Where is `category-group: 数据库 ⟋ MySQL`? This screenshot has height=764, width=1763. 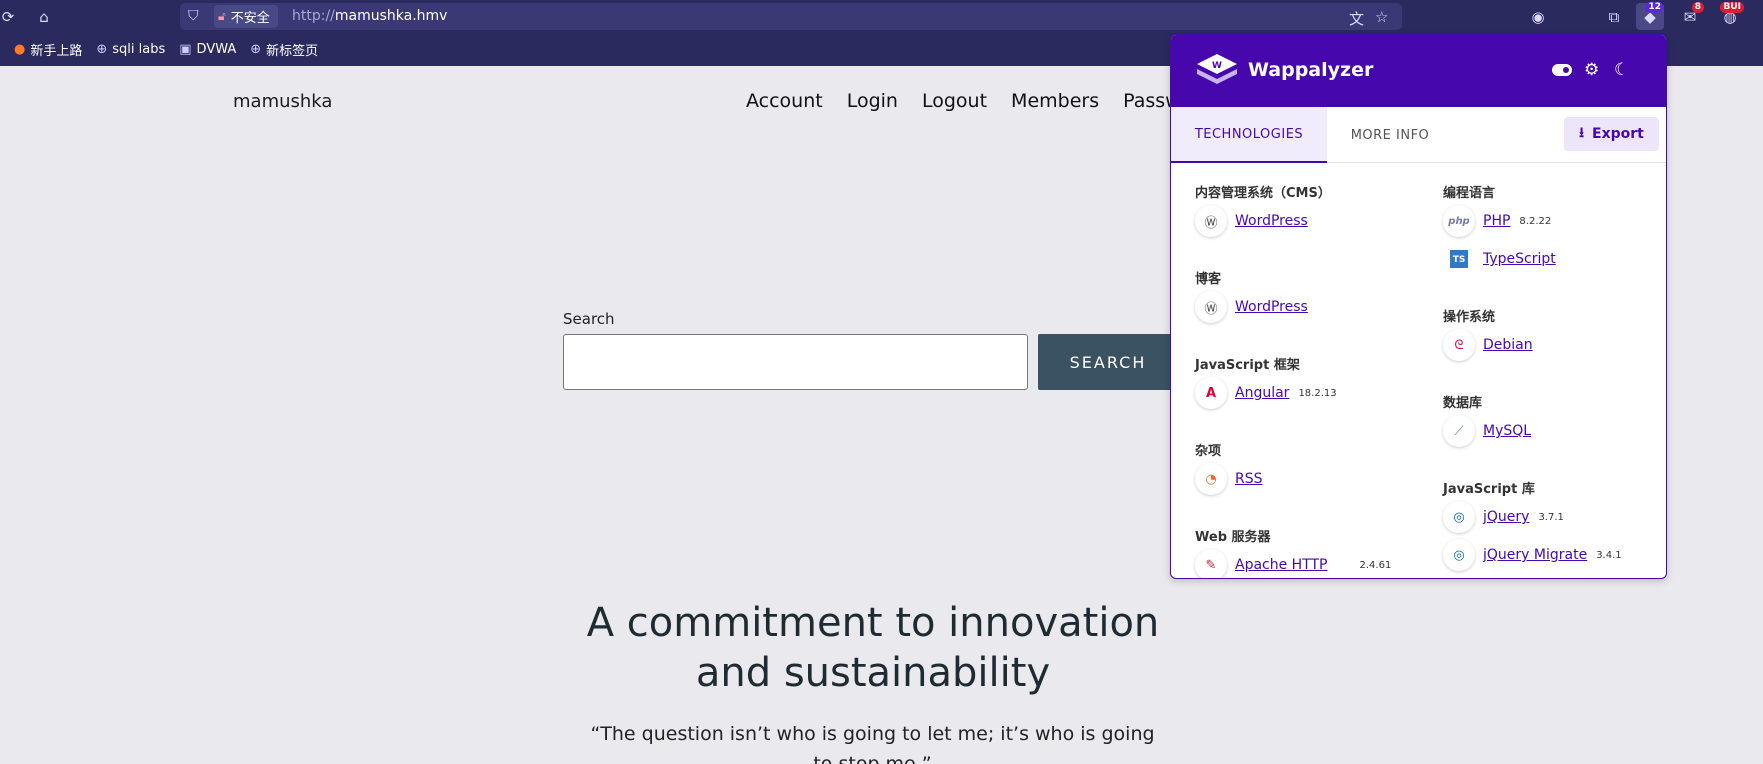
category-group: 数据库 ⟋ MySQL is located at coordinates (1554, 435).